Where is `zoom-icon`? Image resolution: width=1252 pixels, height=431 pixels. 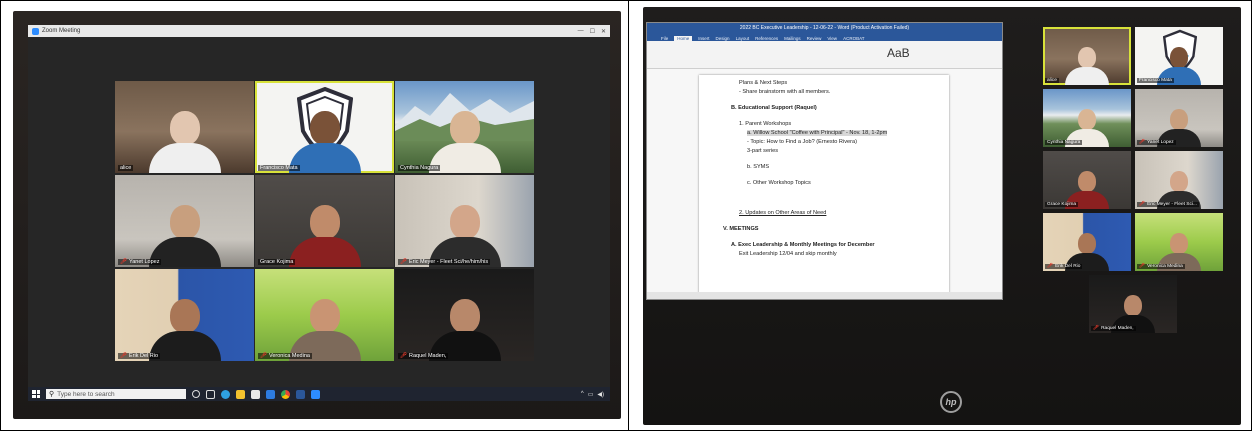 zoom-icon is located at coordinates (315, 394).